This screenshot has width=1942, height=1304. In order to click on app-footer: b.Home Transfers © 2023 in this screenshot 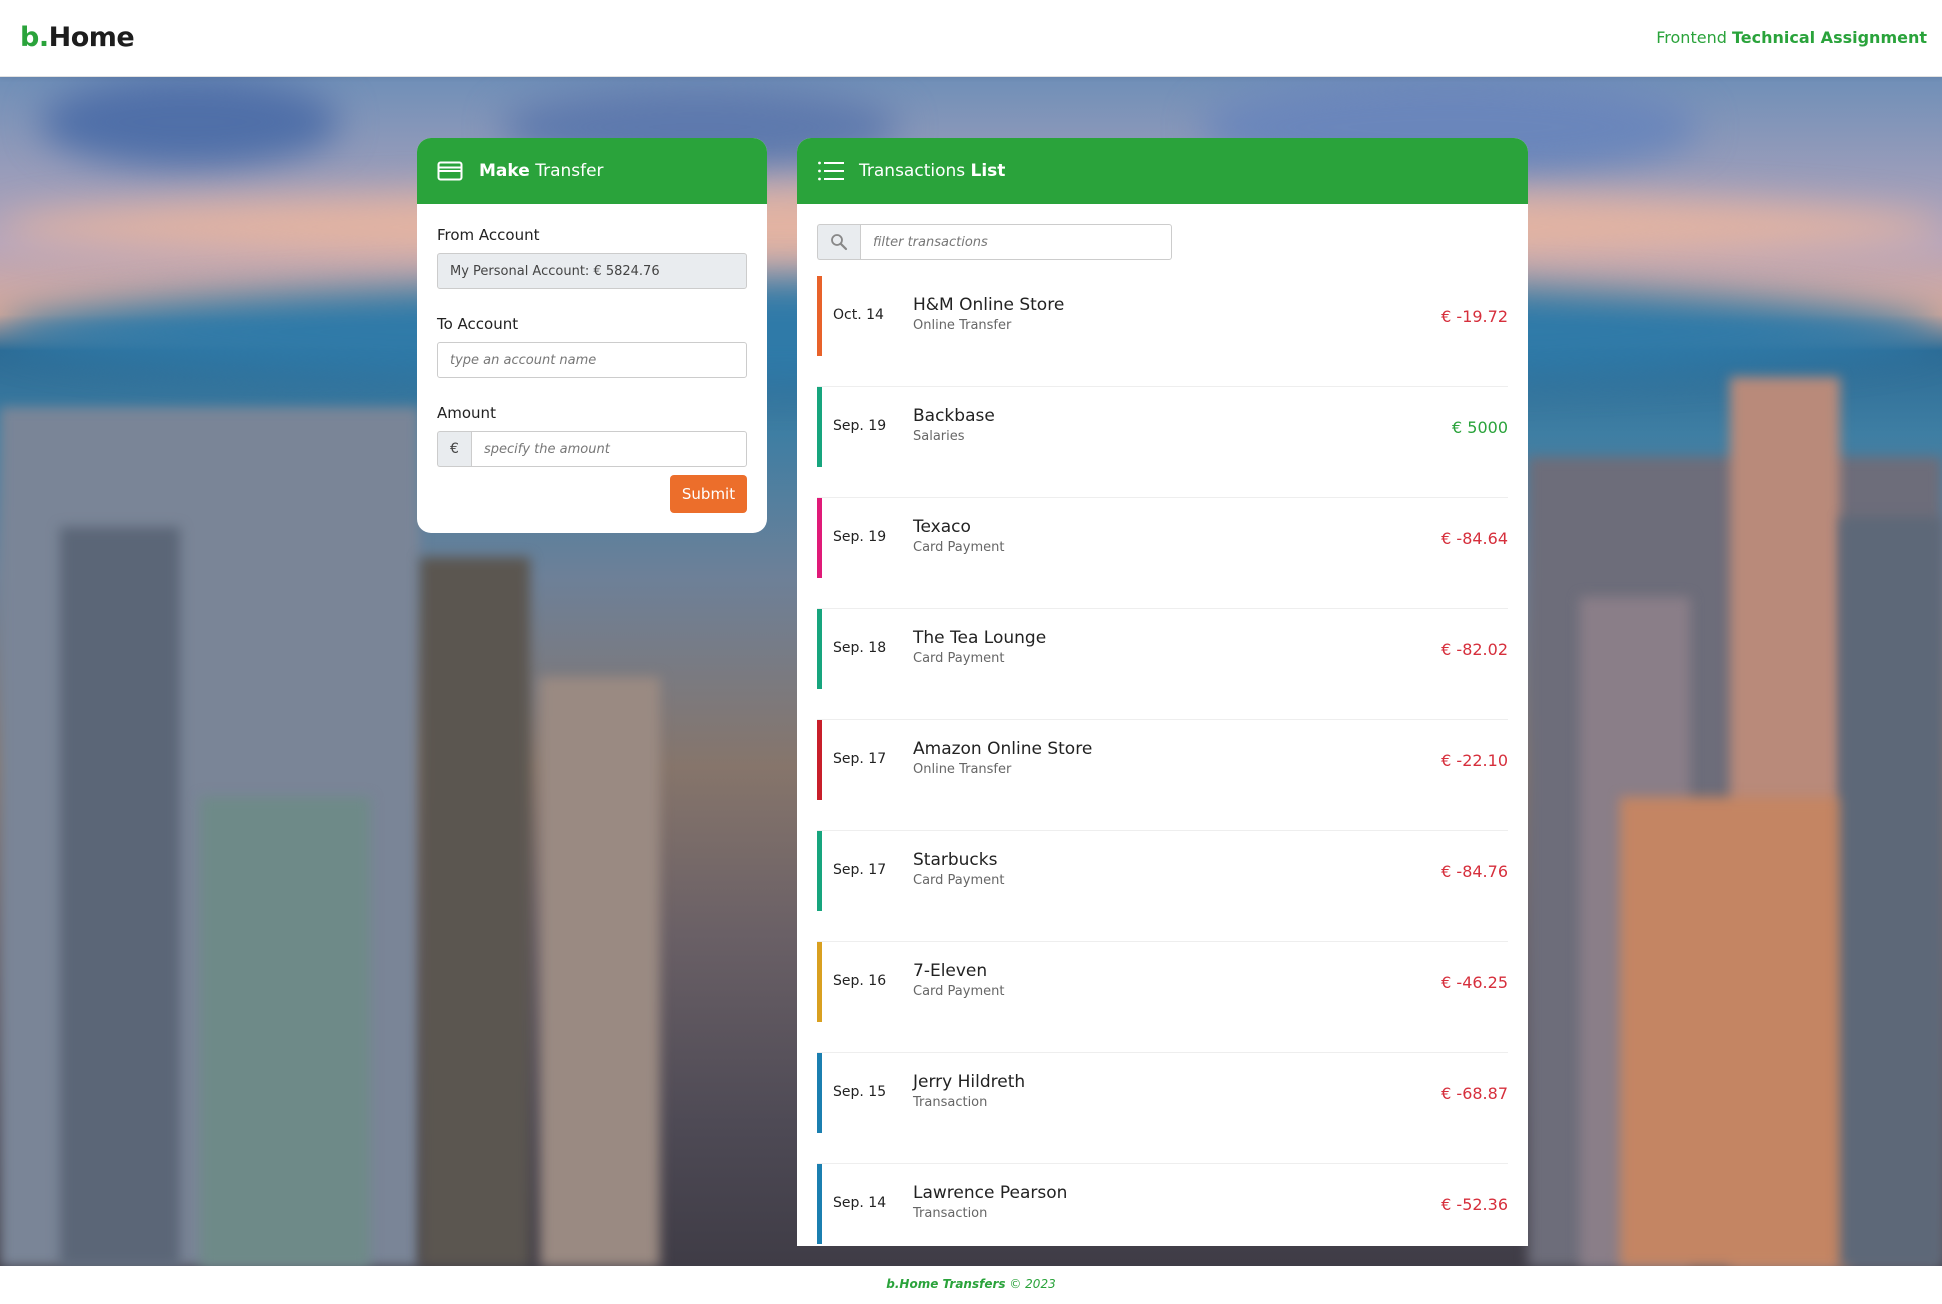, I will do `click(971, 1285)`.